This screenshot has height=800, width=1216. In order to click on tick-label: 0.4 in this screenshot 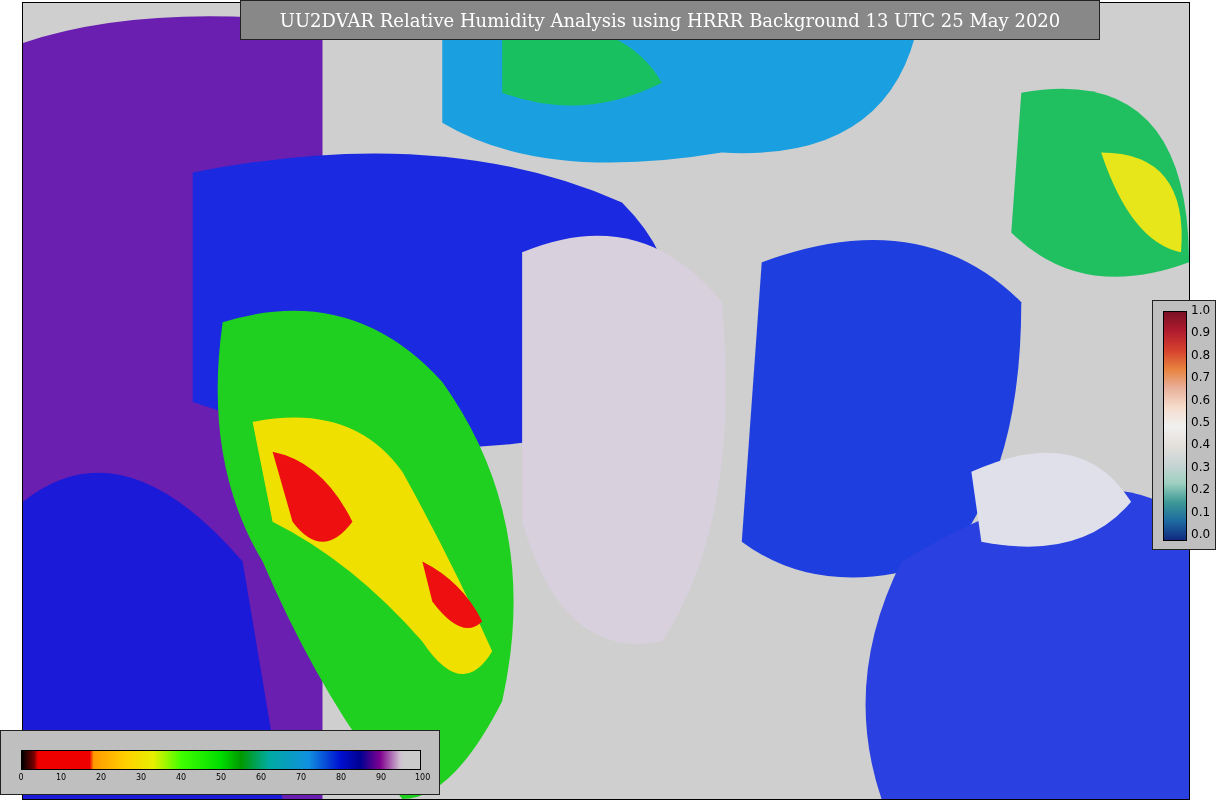, I will do `click(1201, 444)`.